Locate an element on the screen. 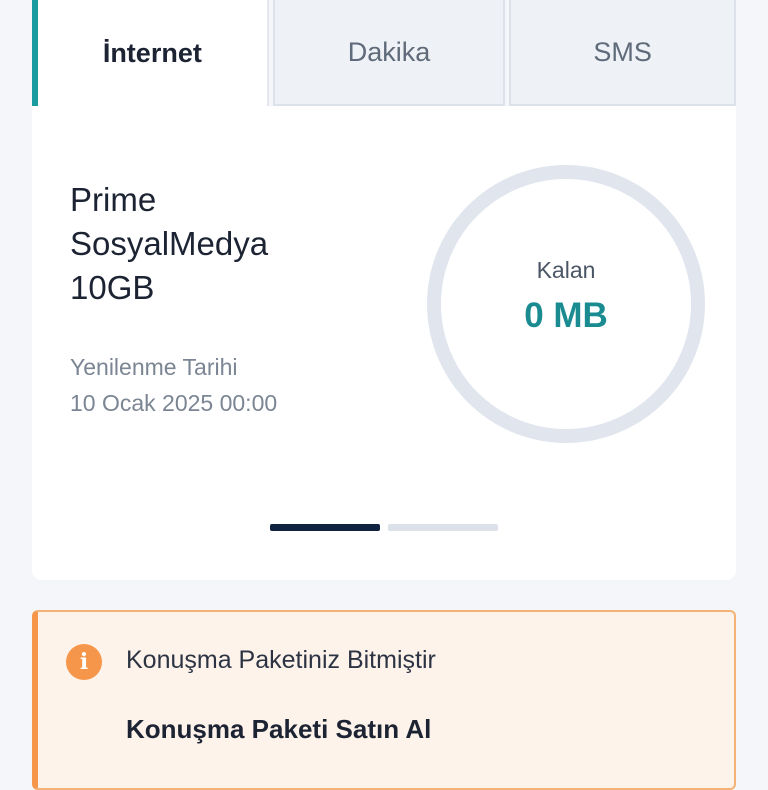 This screenshot has height=790, width=768. info-icon: i is located at coordinates (84, 662).